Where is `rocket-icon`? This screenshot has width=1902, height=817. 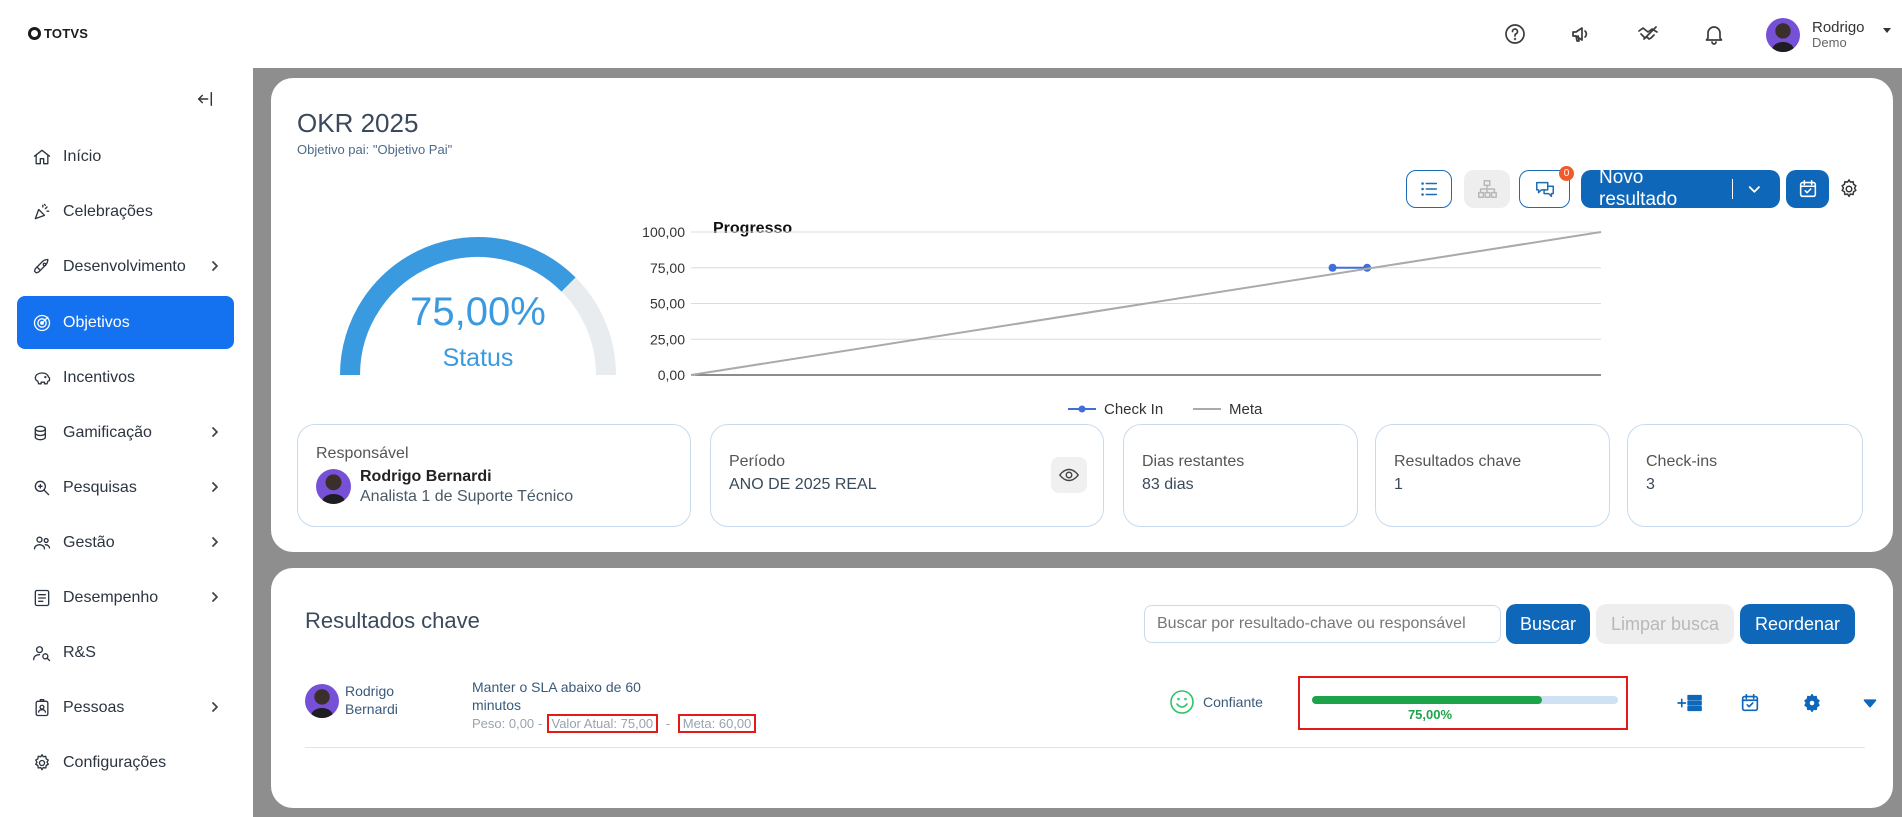 rocket-icon is located at coordinates (42, 267).